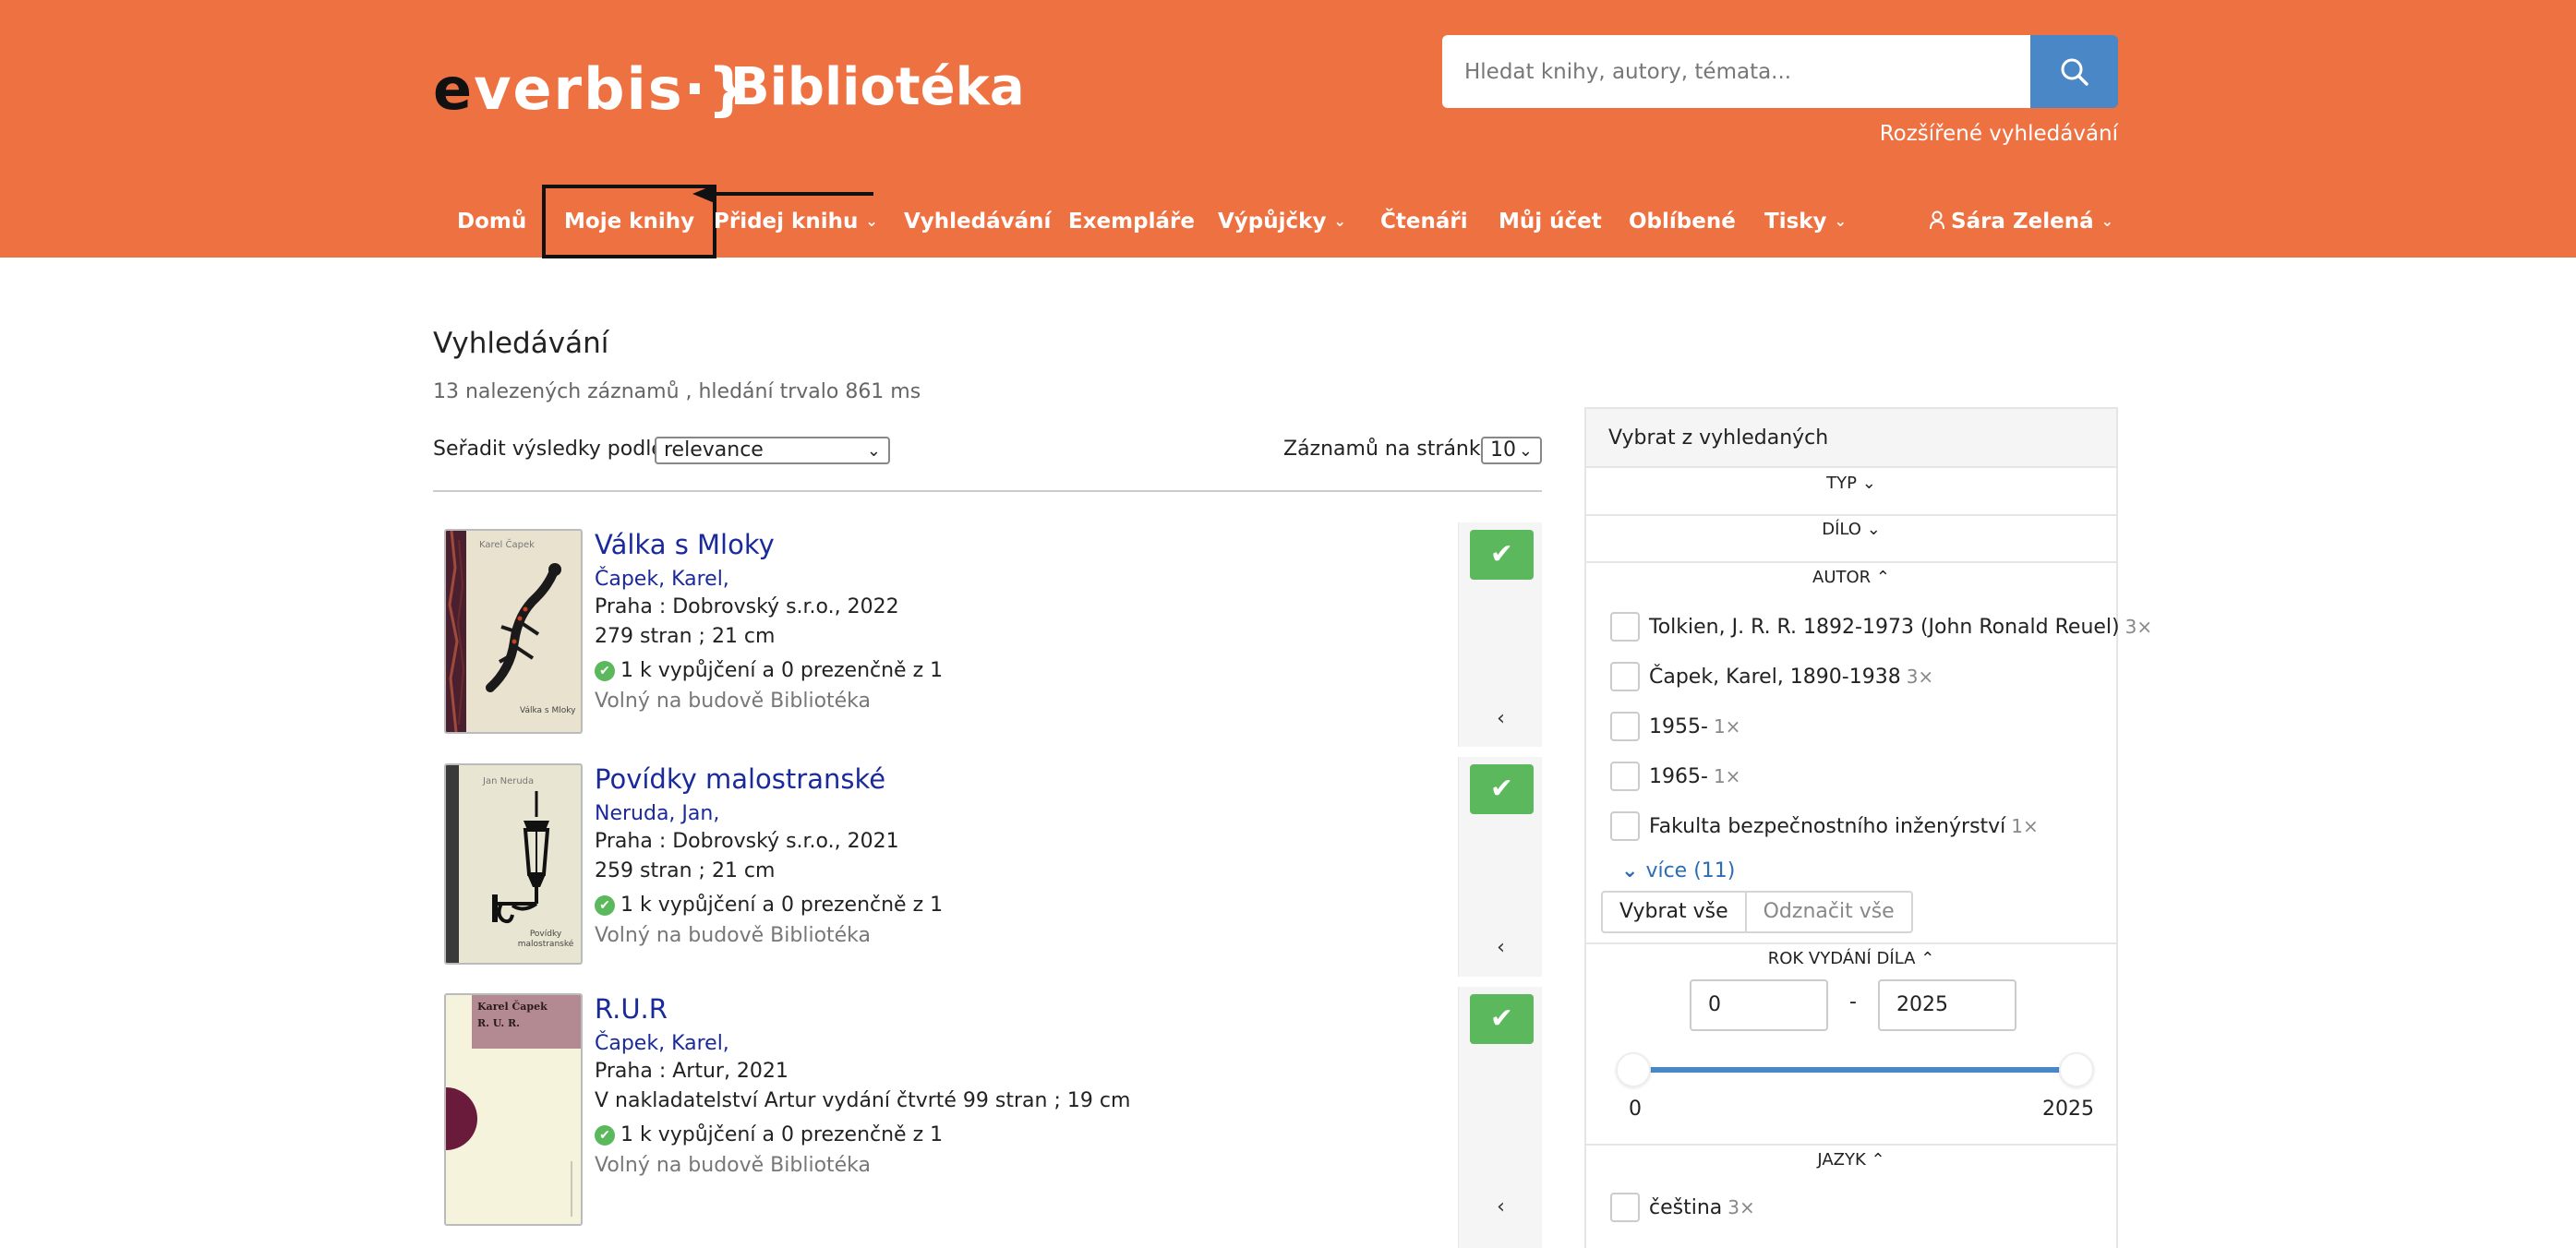  What do you see at coordinates (1630, 870) in the screenshot?
I see `chevron-down-icon: ⌄` at bounding box center [1630, 870].